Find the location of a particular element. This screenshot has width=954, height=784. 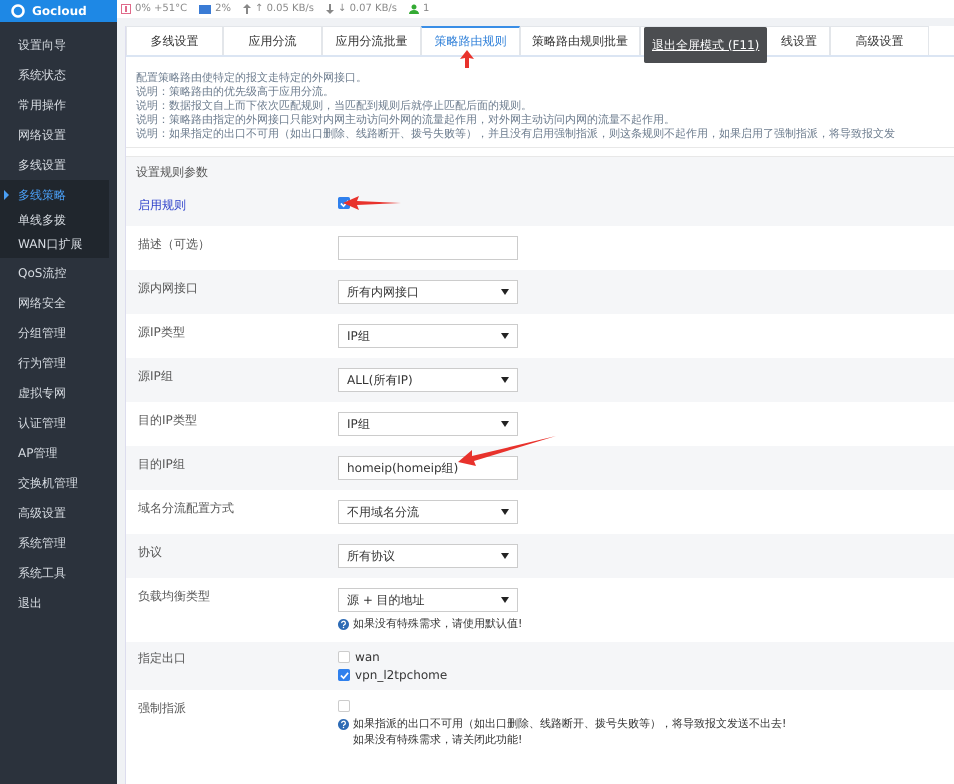

field-label: 目的IP类型 is located at coordinates (167, 420).